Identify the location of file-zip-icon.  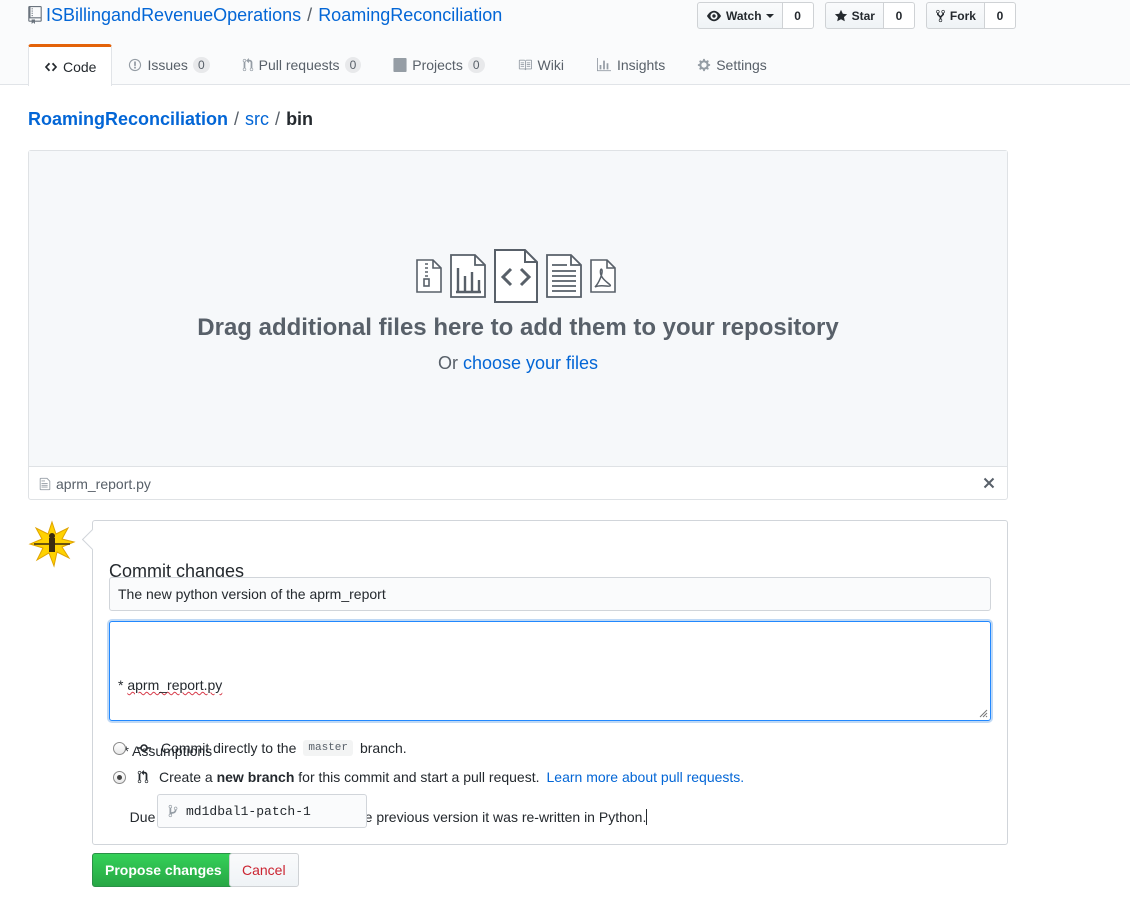
(429, 276).